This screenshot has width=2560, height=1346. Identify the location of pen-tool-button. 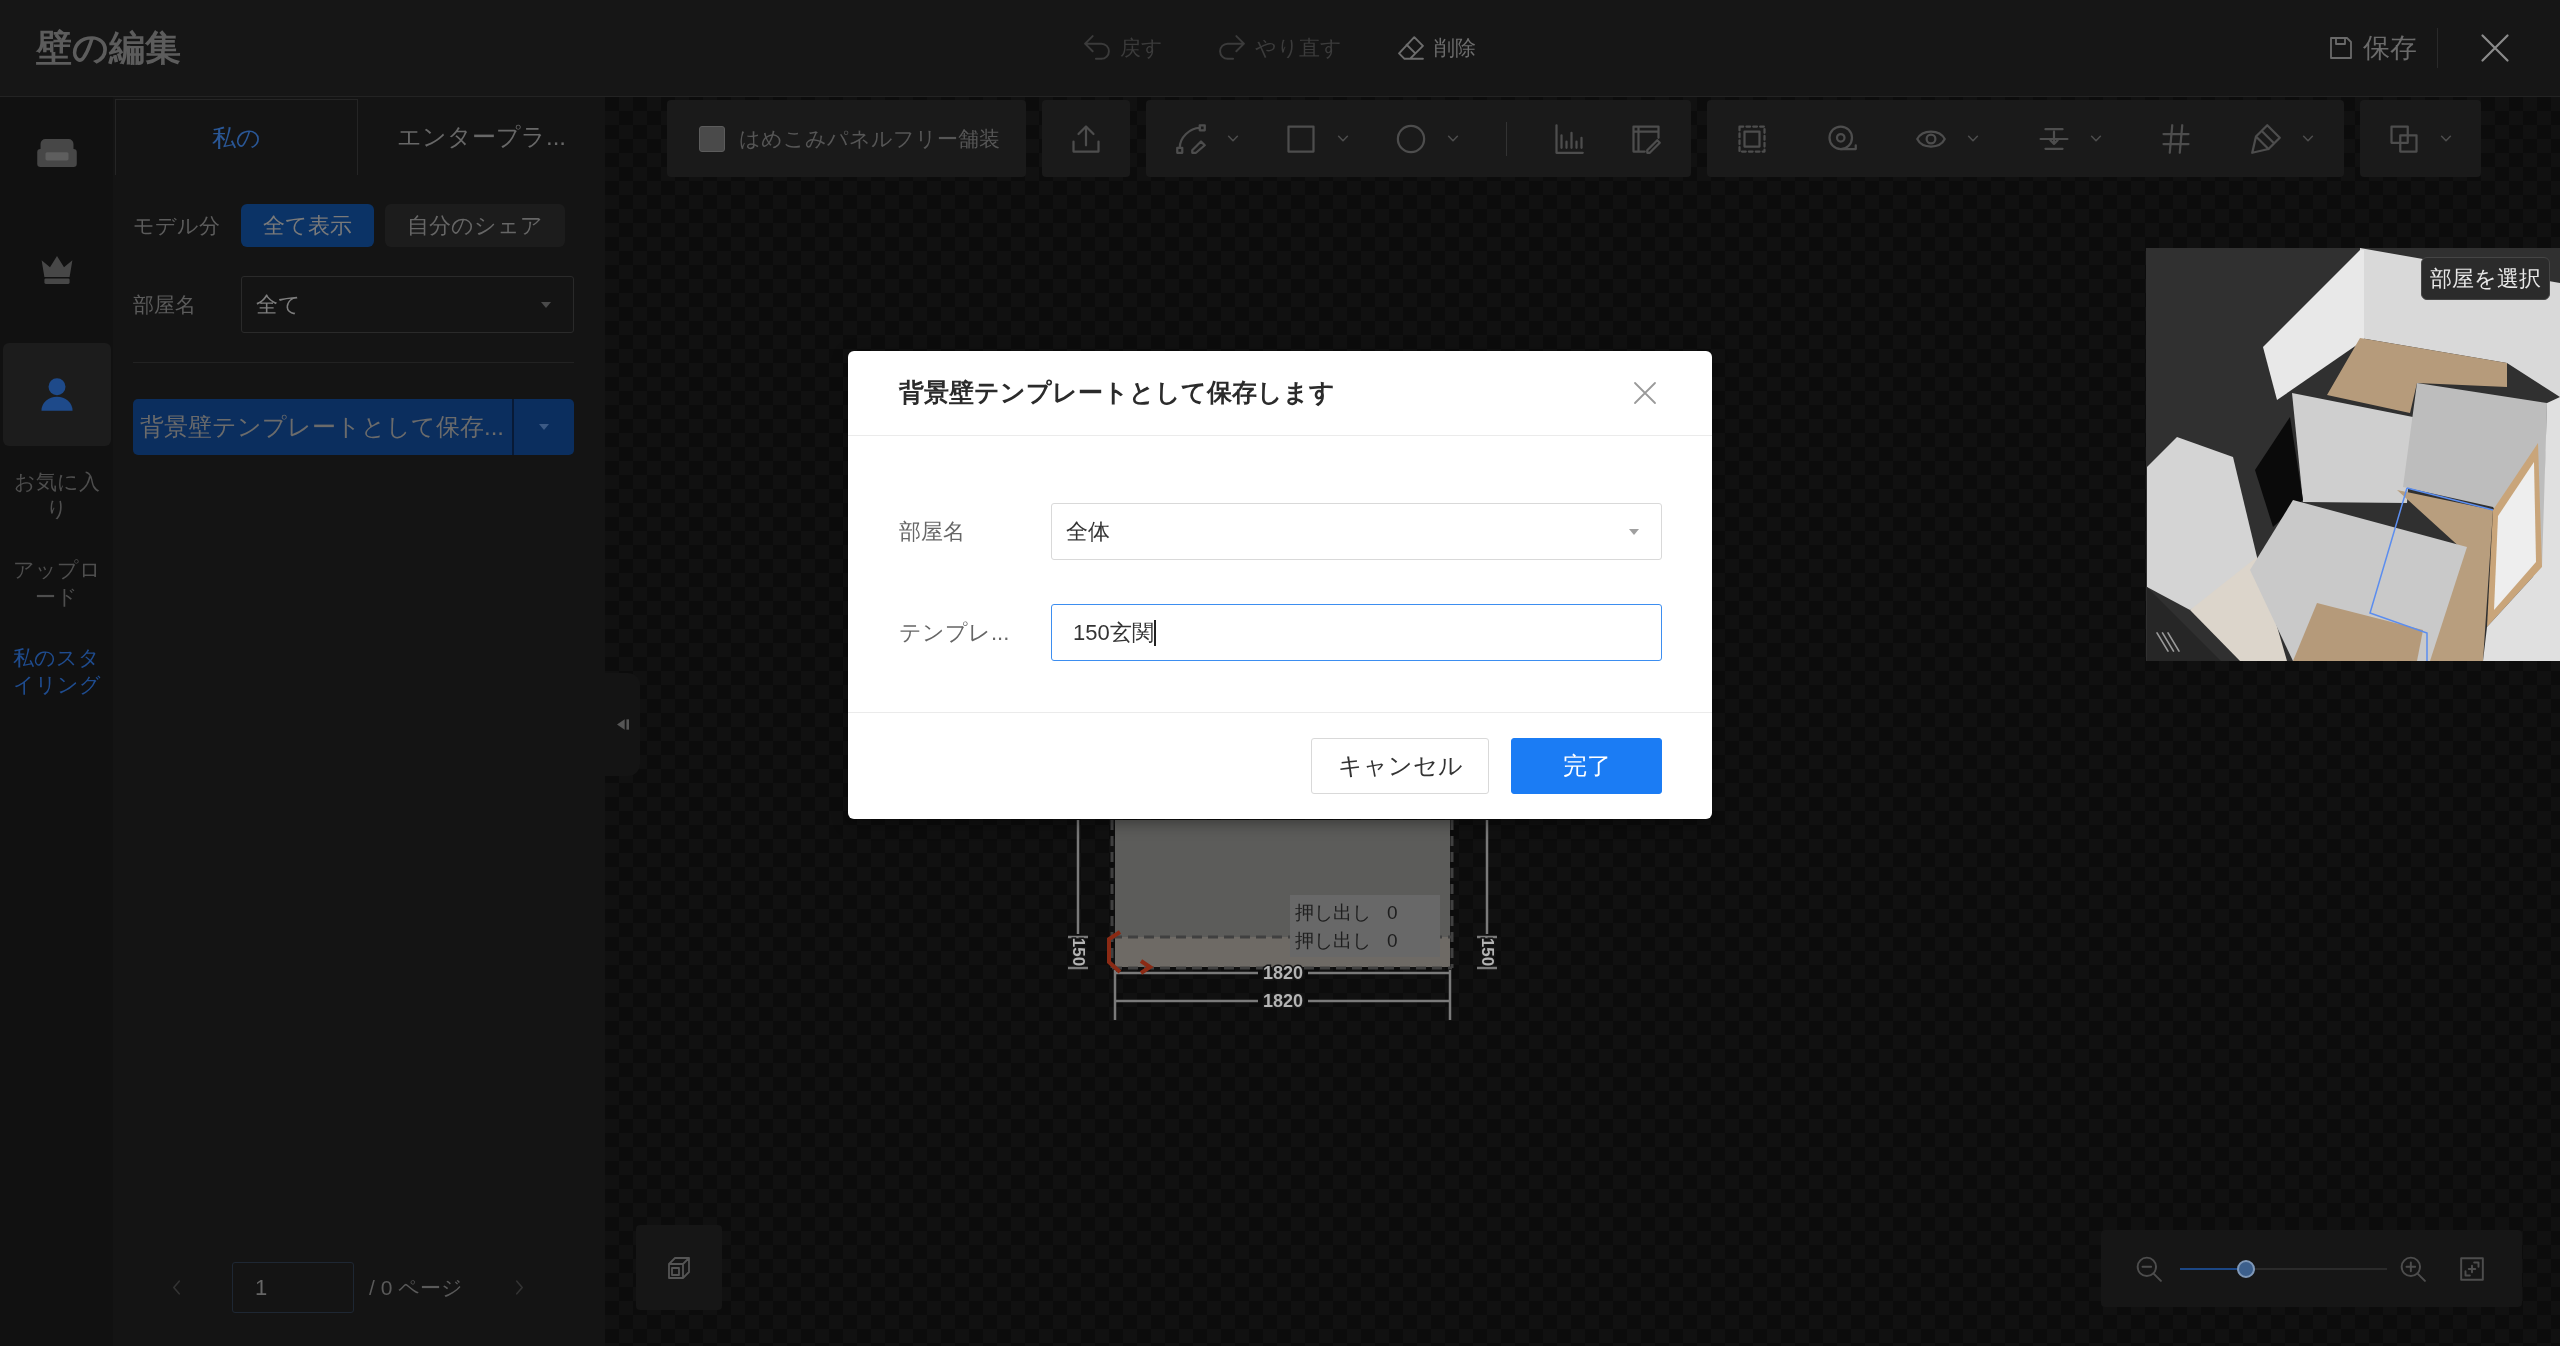
(1207, 138).